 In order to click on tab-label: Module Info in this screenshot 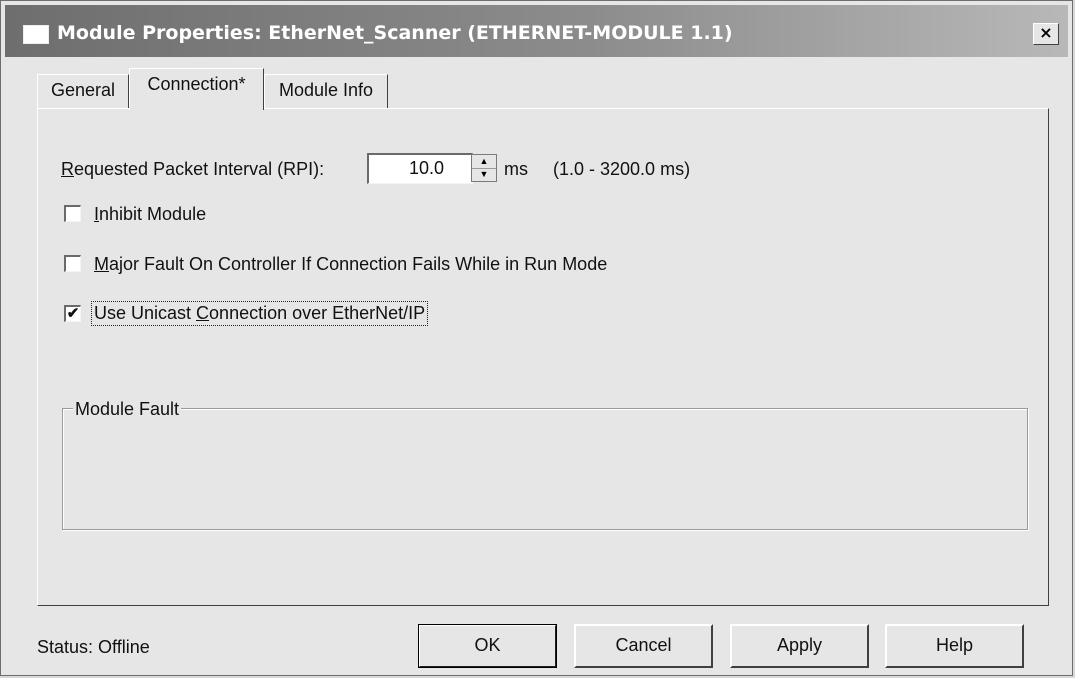, I will do `click(326, 90)`.